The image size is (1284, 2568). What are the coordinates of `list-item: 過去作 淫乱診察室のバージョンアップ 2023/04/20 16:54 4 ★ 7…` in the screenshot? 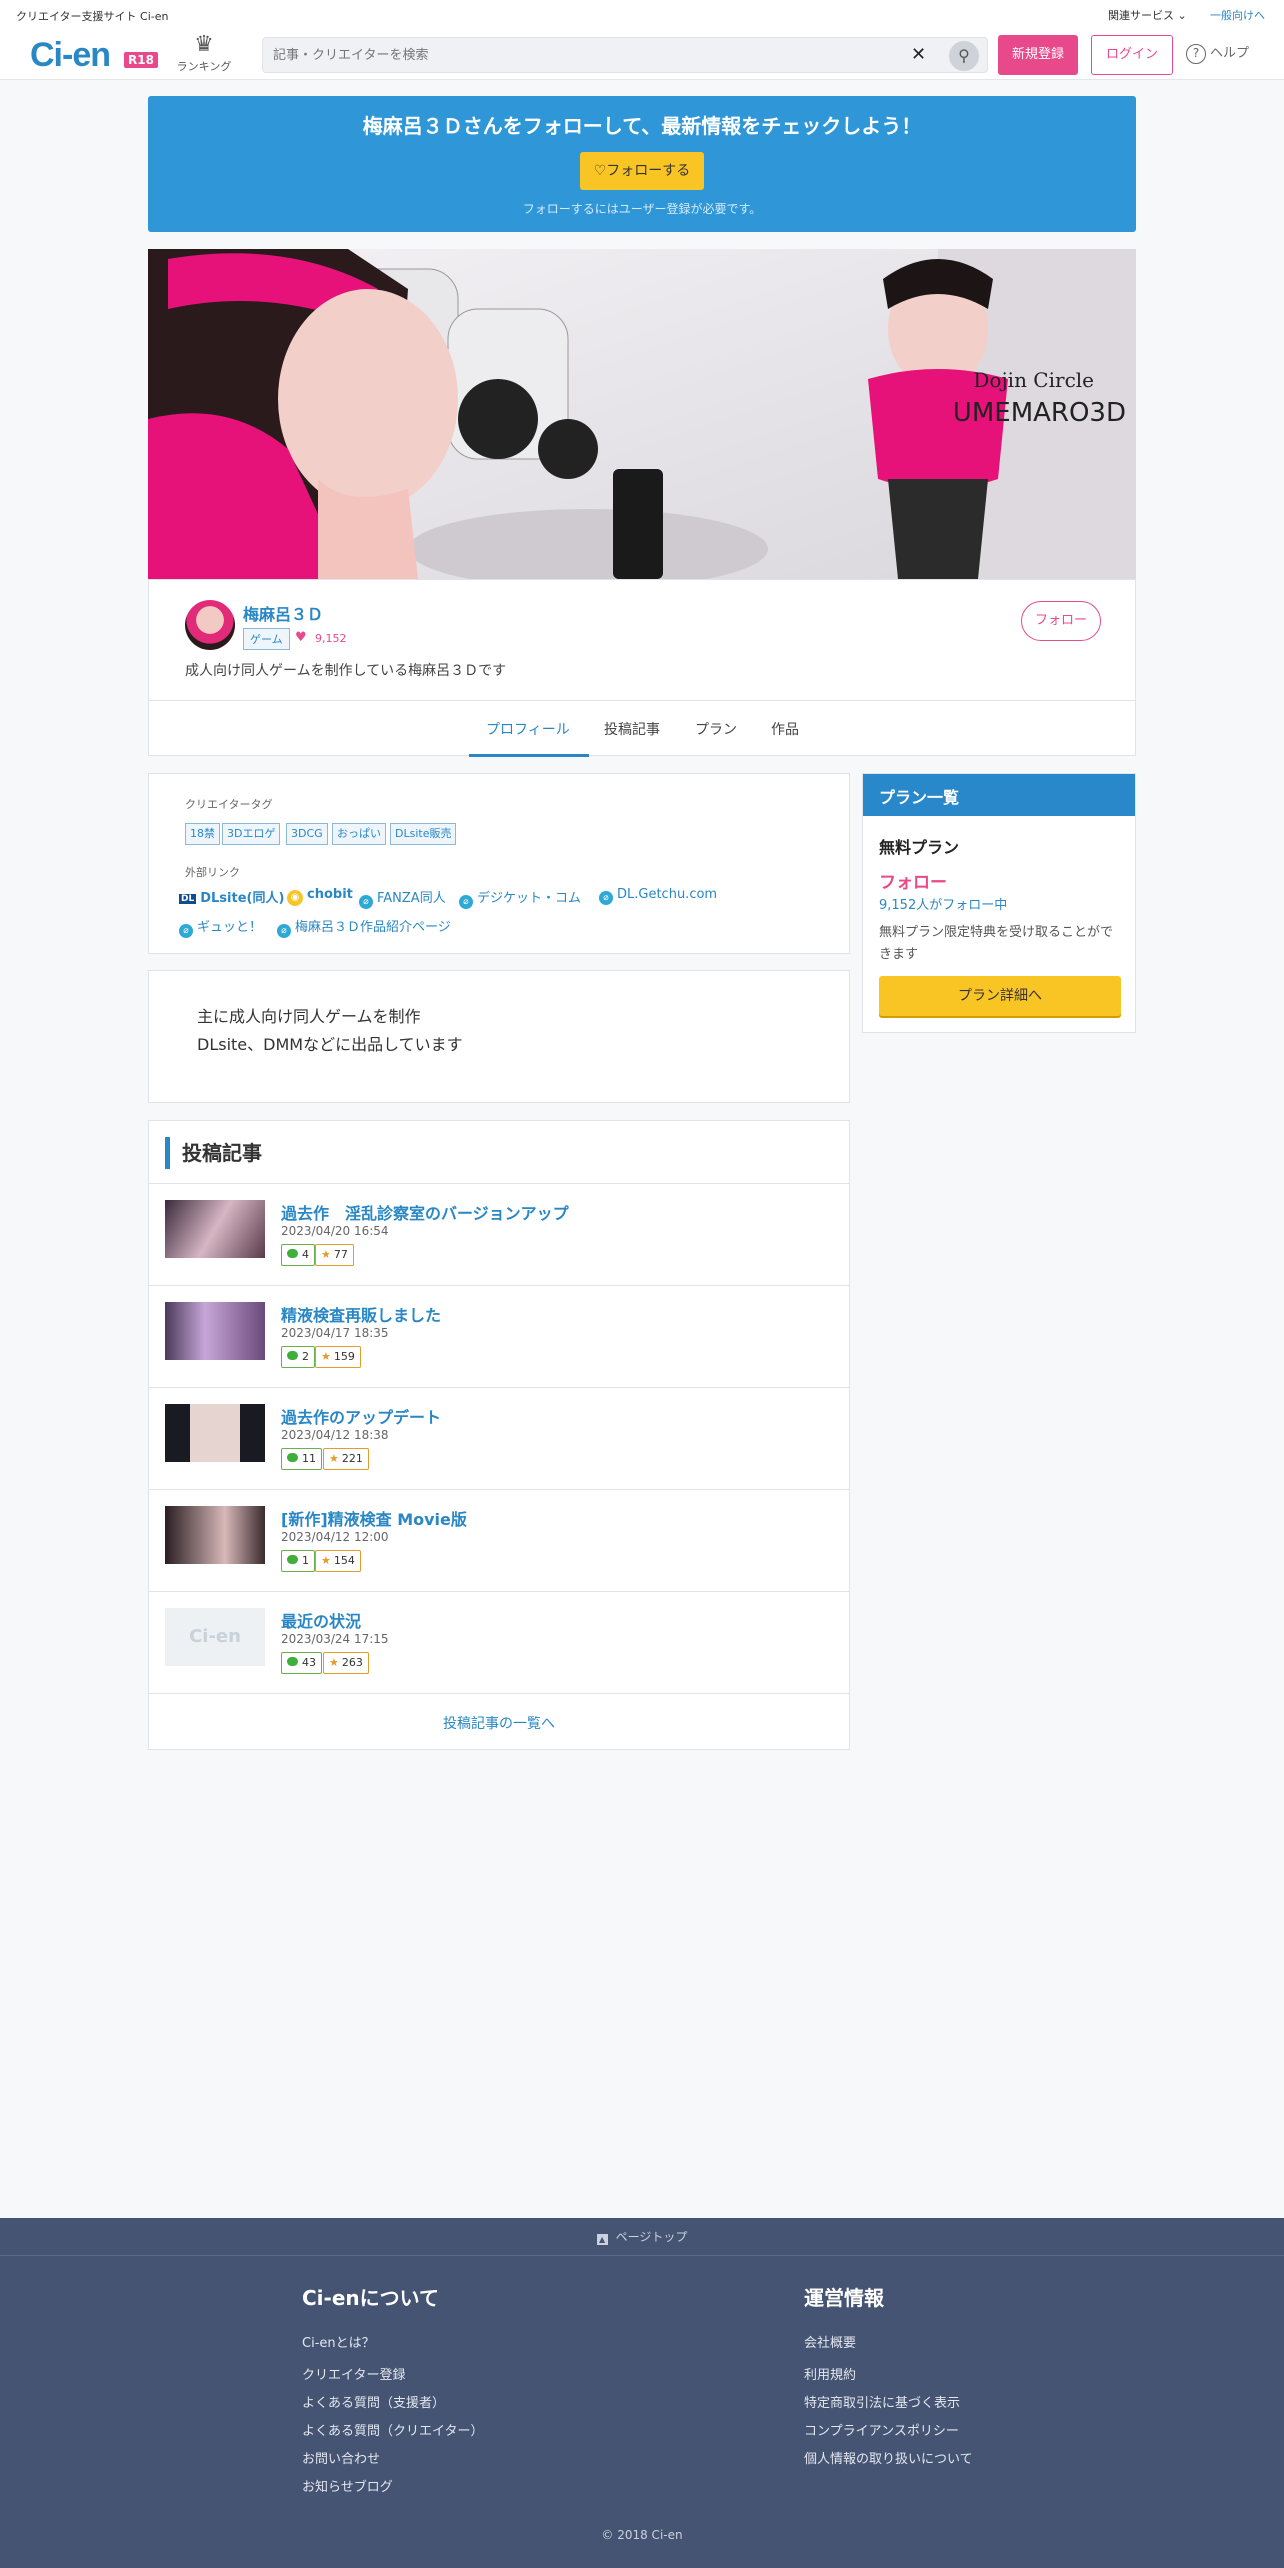 It's located at (499, 1234).